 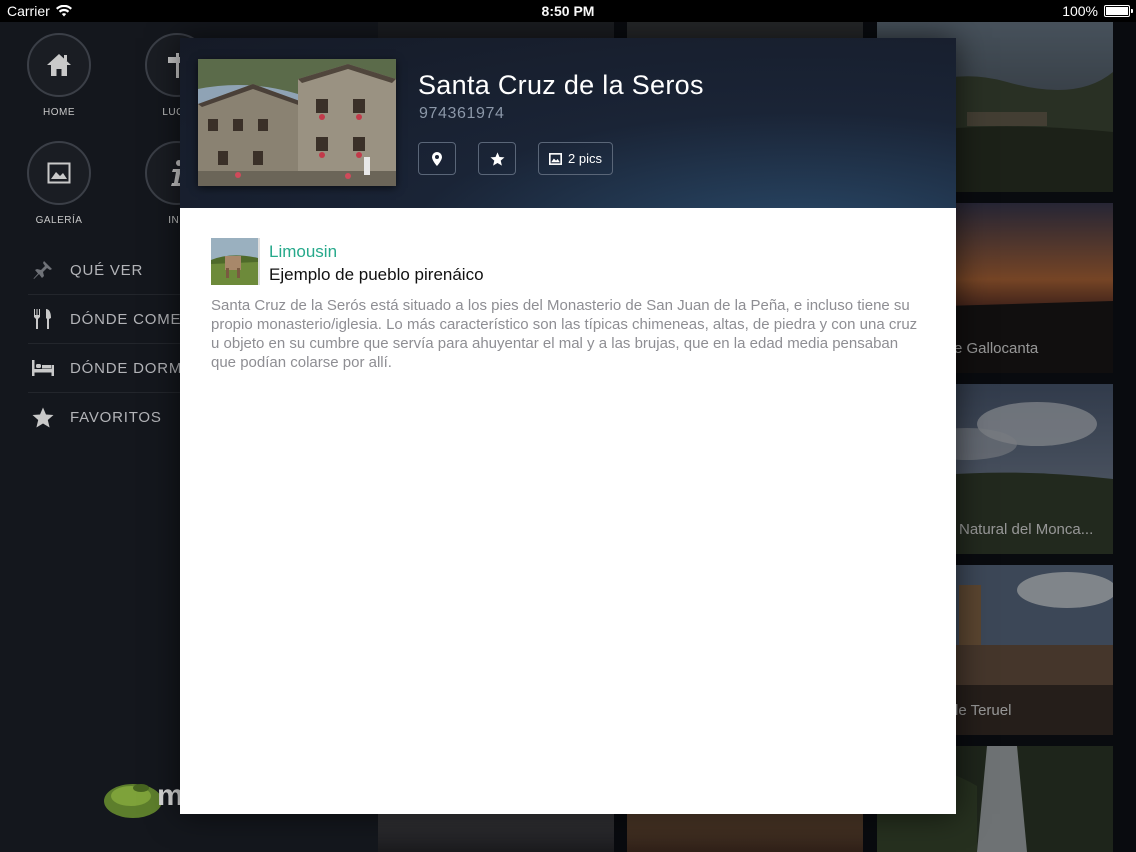 I want to click on bed-icon, so click(x=43, y=368).